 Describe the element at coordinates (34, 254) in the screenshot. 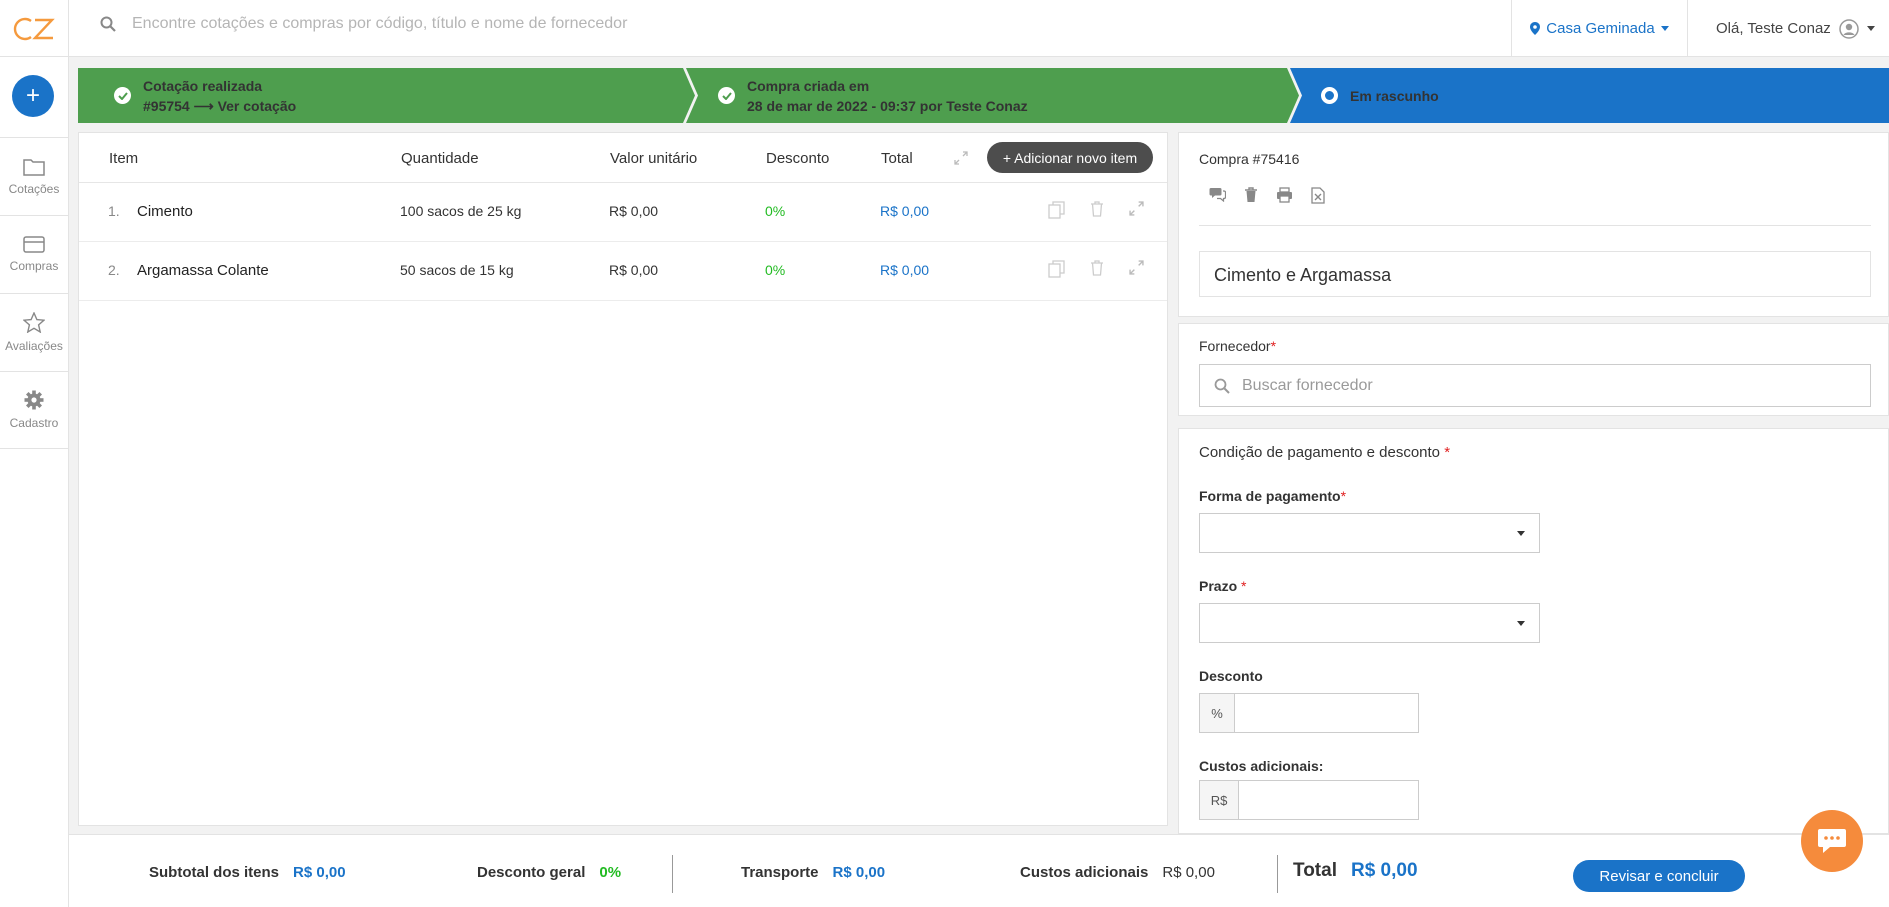

I see `sidebar-item-compras: Compras` at that location.